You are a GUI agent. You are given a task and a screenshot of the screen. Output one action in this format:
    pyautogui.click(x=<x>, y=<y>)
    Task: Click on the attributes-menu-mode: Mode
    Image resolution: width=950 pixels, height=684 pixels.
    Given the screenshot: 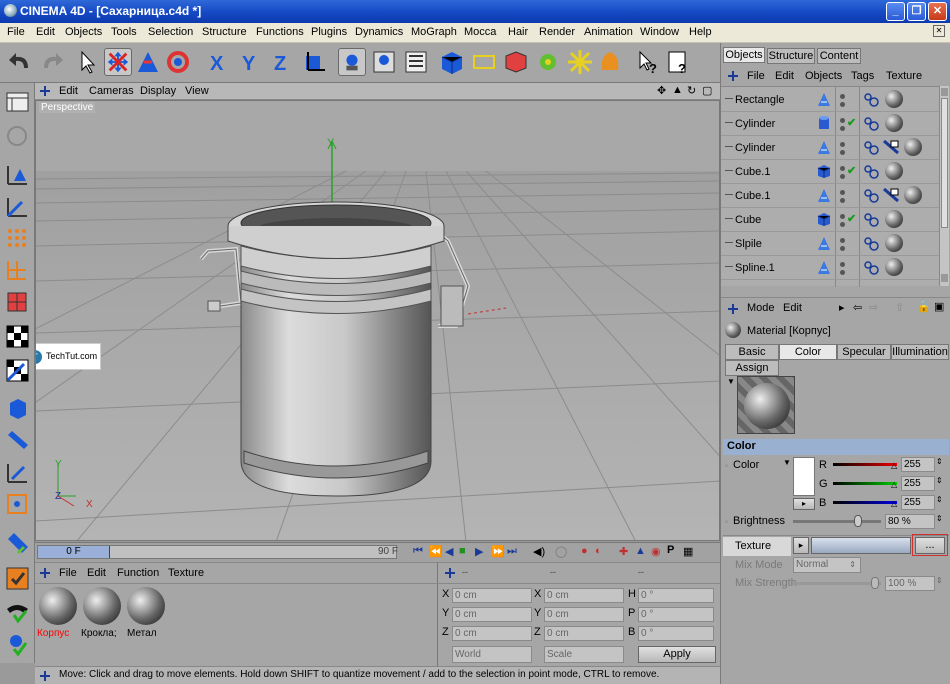 What is the action you would take?
    pyautogui.click(x=761, y=308)
    